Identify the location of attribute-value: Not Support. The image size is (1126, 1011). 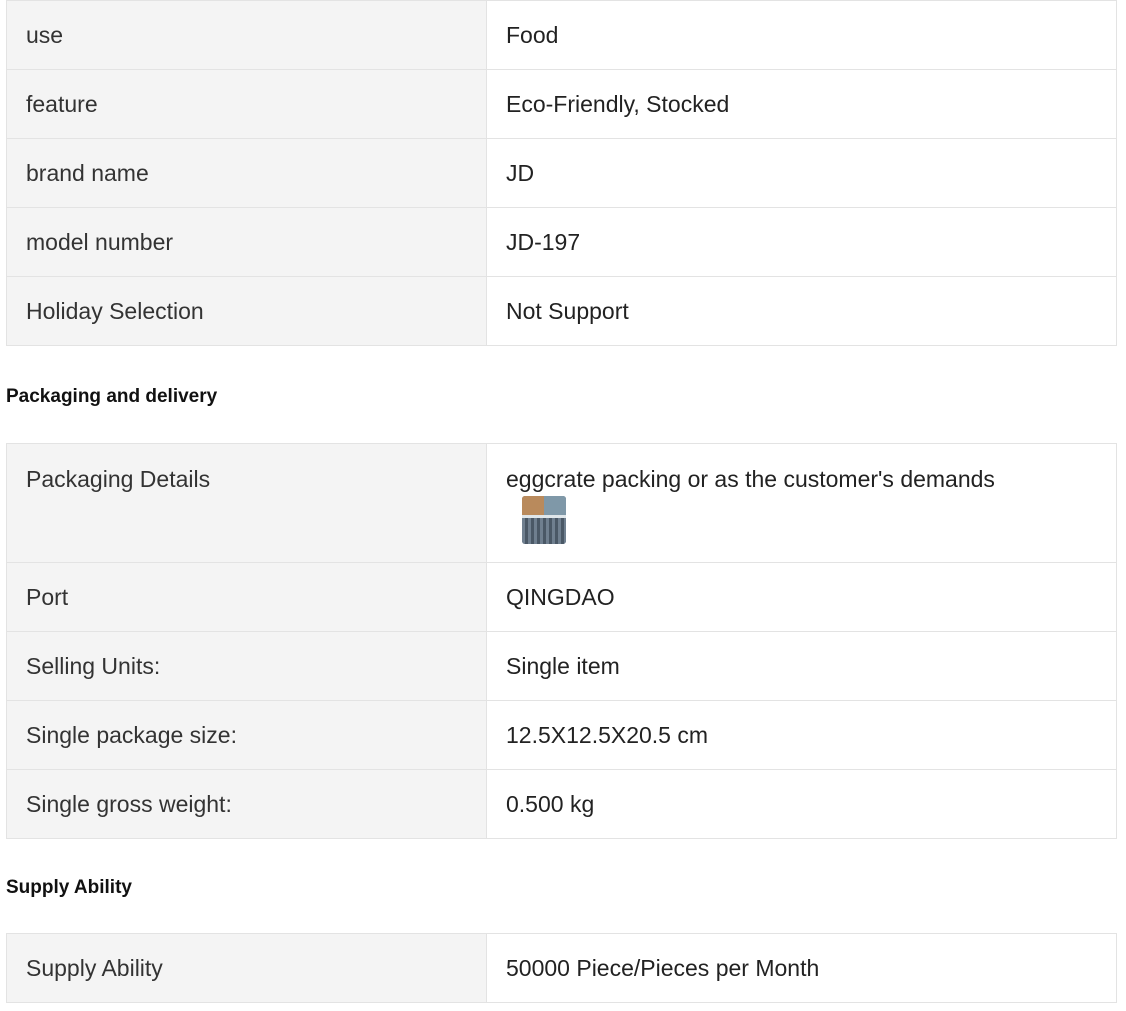
(801, 311).